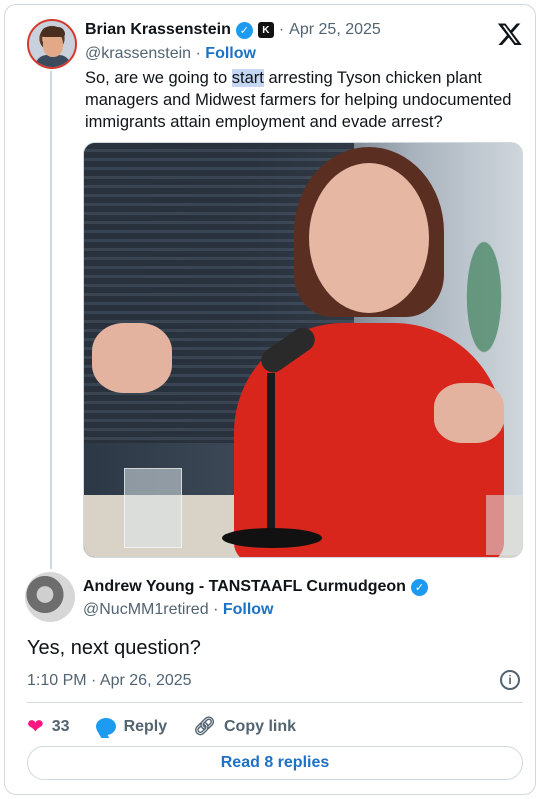 The height and width of the screenshot is (799, 540). What do you see at coordinates (244, 587) in the screenshot?
I see `reply-author-name: Andrew Young - TANSTAAFL Curmudgeon` at bounding box center [244, 587].